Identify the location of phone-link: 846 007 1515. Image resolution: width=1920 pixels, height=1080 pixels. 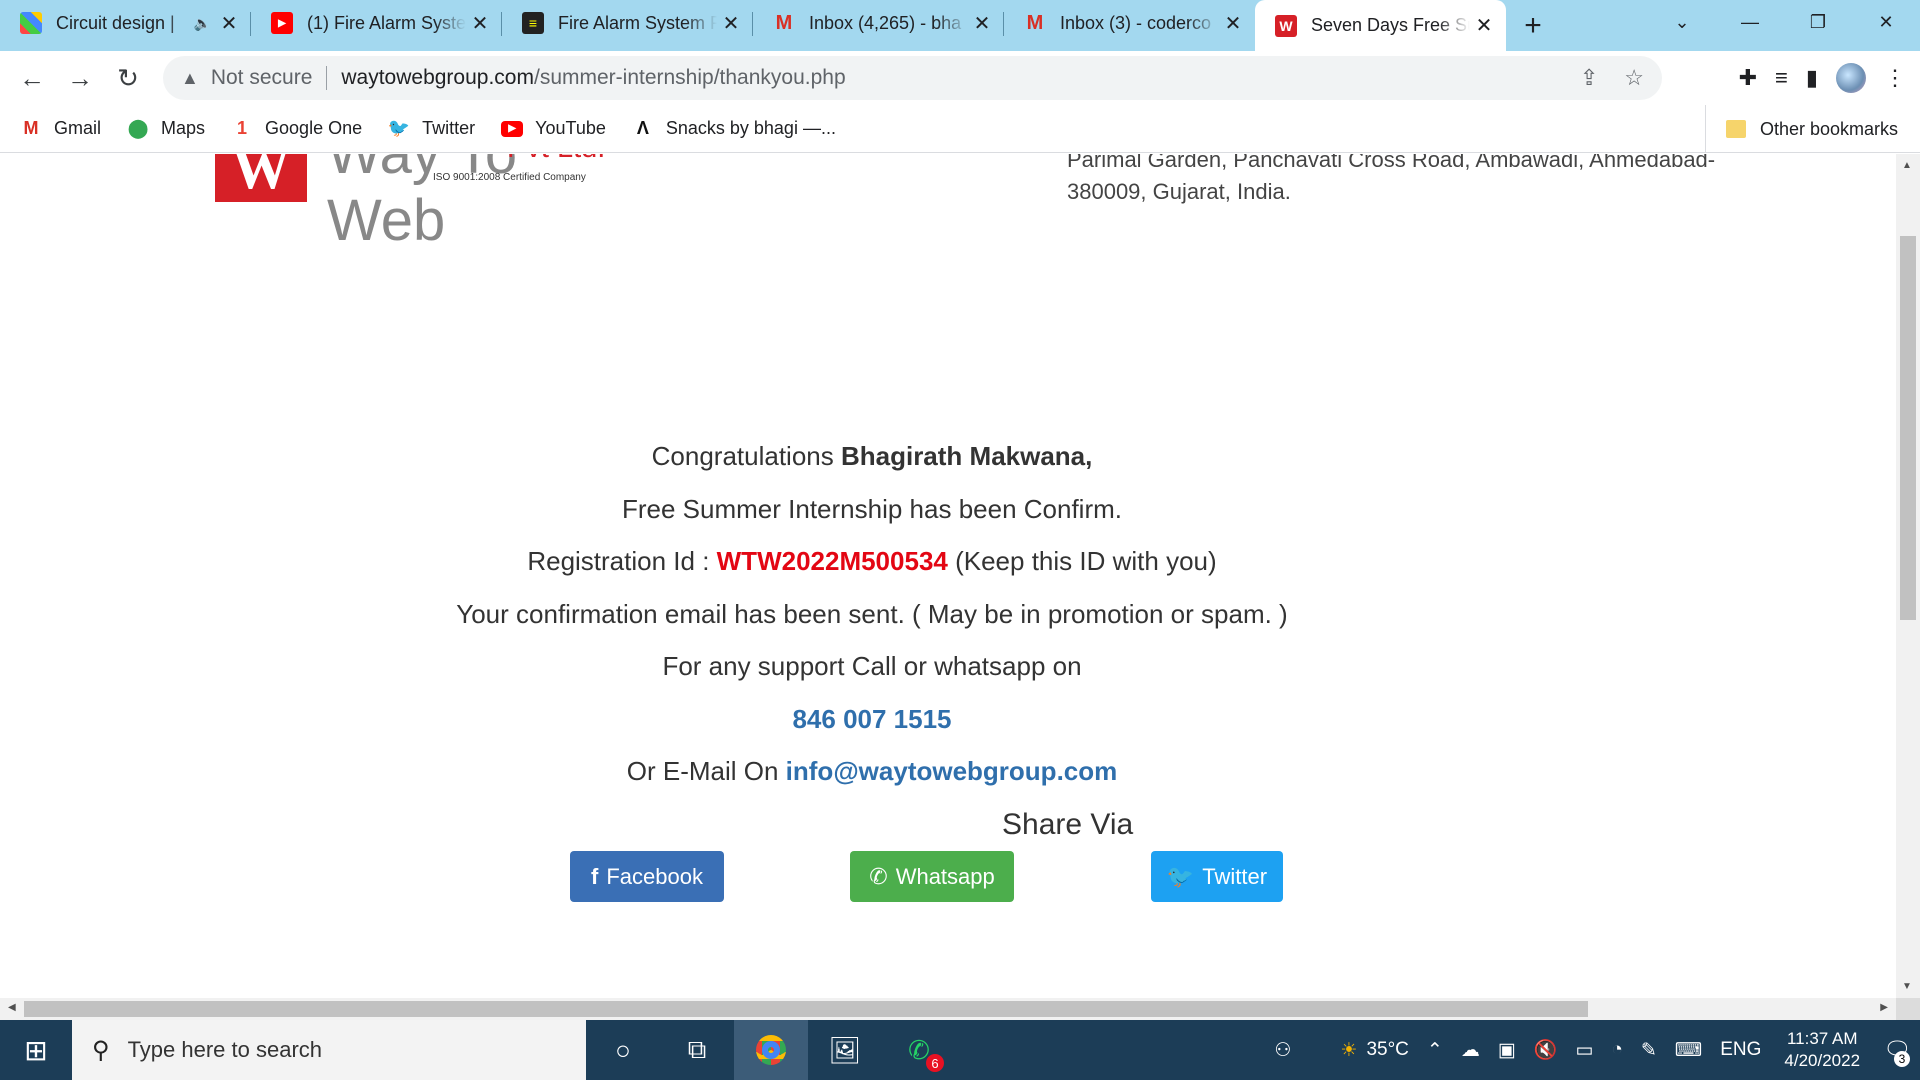
(871, 719).